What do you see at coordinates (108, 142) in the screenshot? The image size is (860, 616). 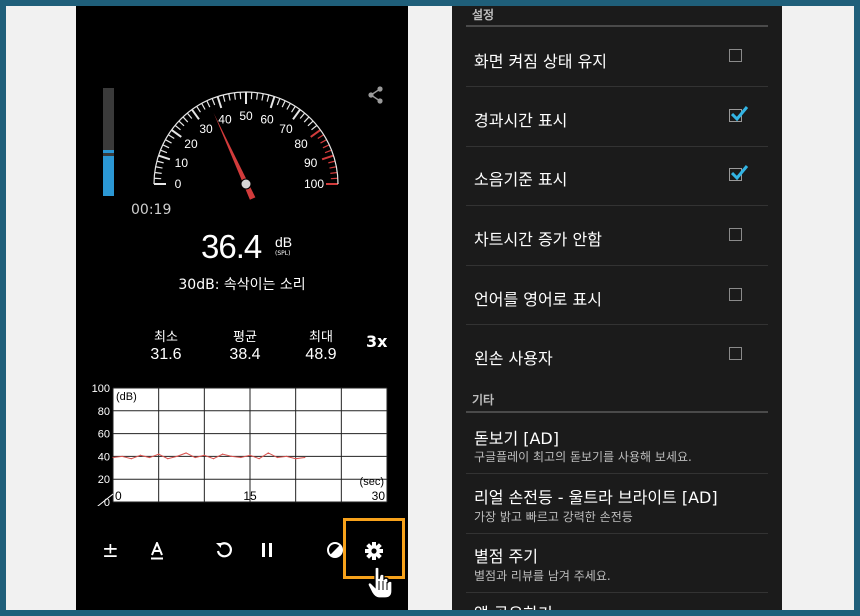 I see `level-bar` at bounding box center [108, 142].